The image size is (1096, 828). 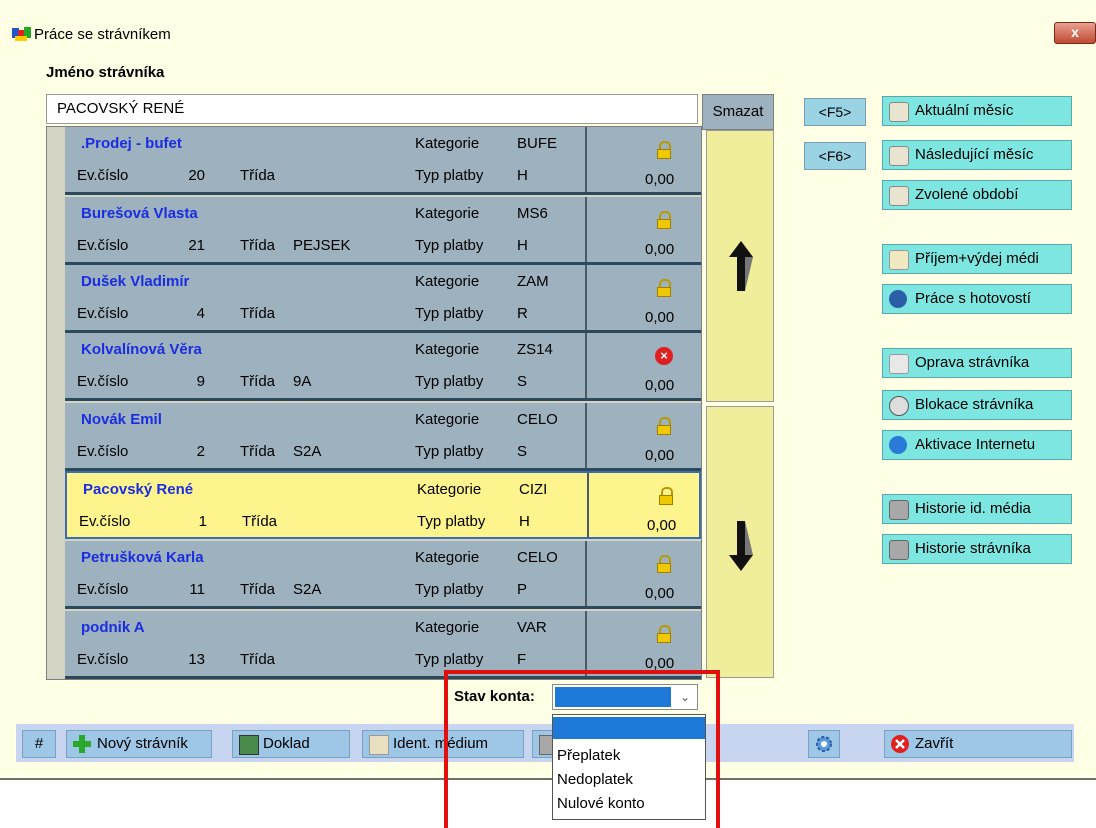 I want to click on scroll-down-button, so click(x=740, y=542).